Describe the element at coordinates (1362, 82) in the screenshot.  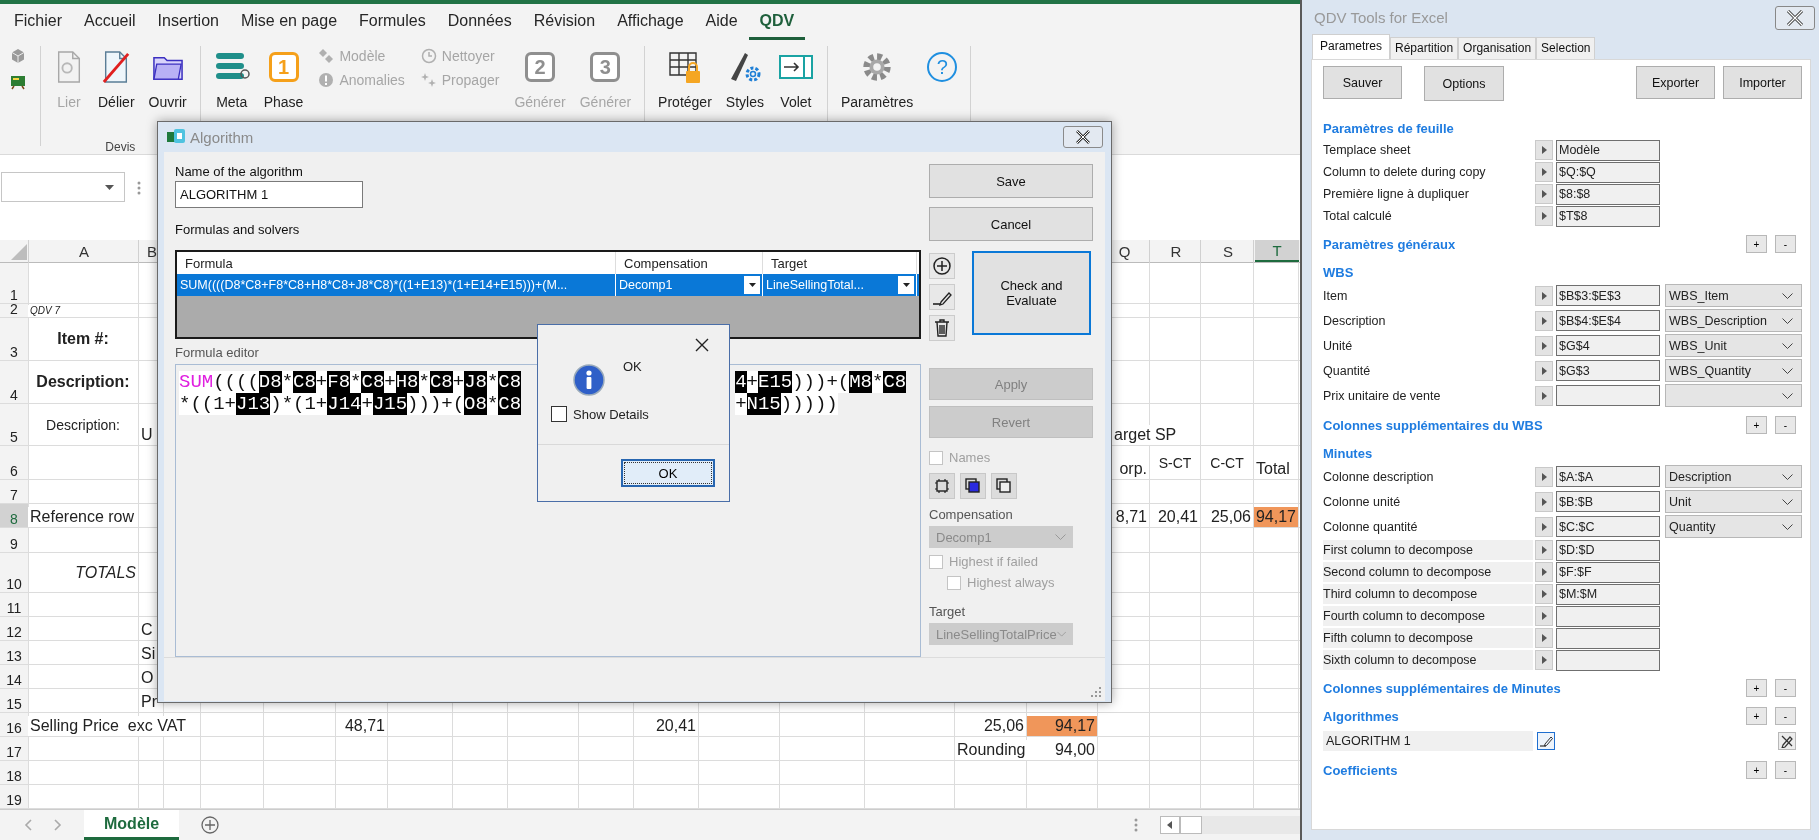
I see `panel-button: Sauver` at that location.